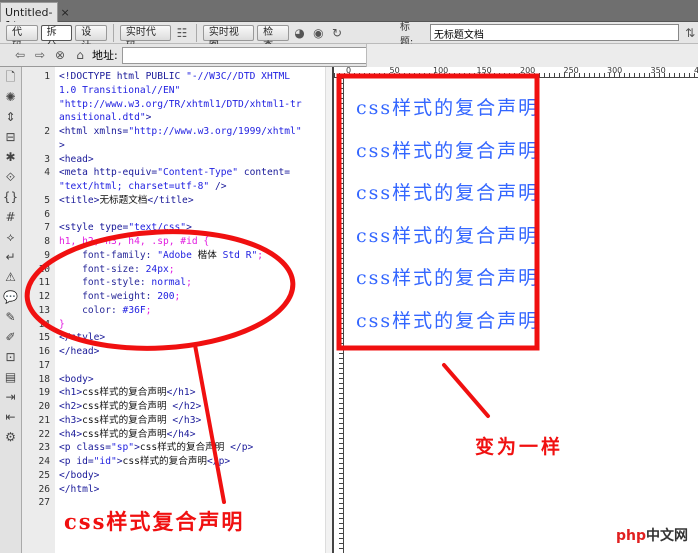 The height and width of the screenshot is (553, 698). I want to click on back-icon: ⇦, so click(20, 55).